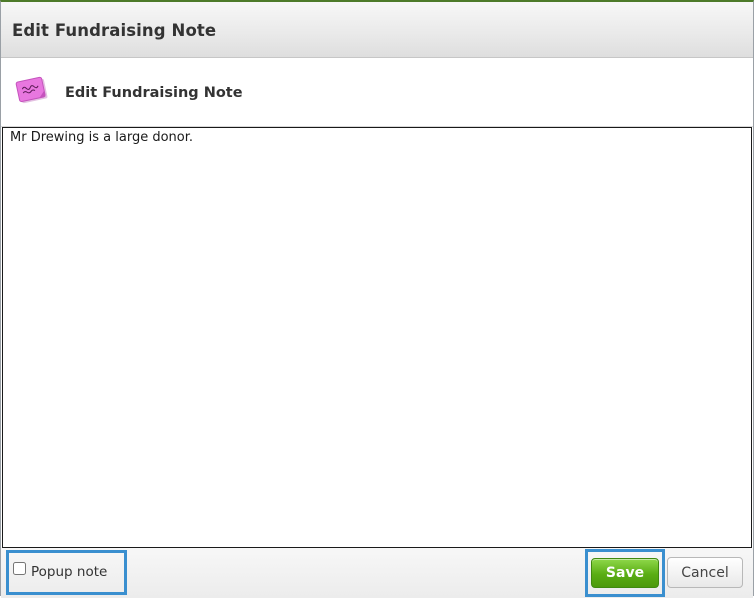  I want to click on save-button: Save, so click(625, 573).